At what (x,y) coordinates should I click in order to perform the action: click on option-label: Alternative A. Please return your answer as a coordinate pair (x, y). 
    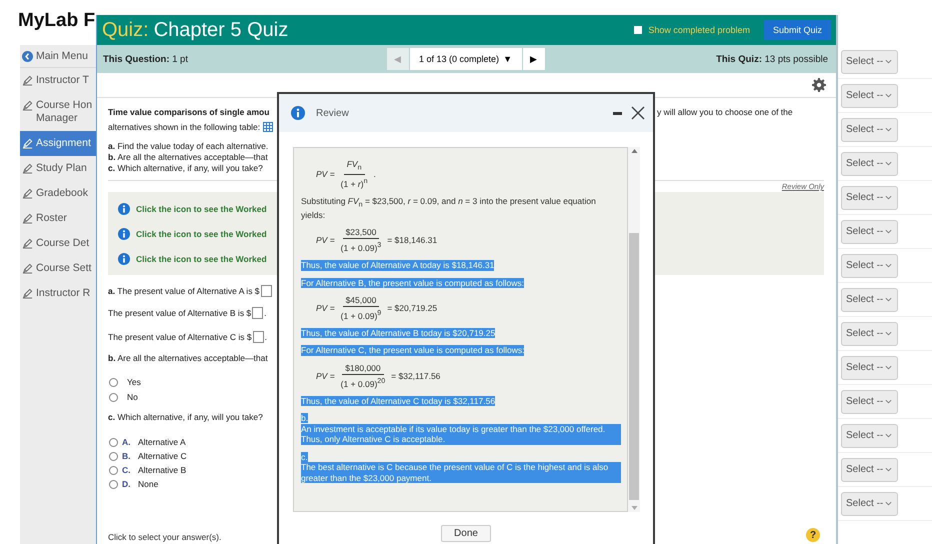
    Looking at the image, I should click on (162, 442).